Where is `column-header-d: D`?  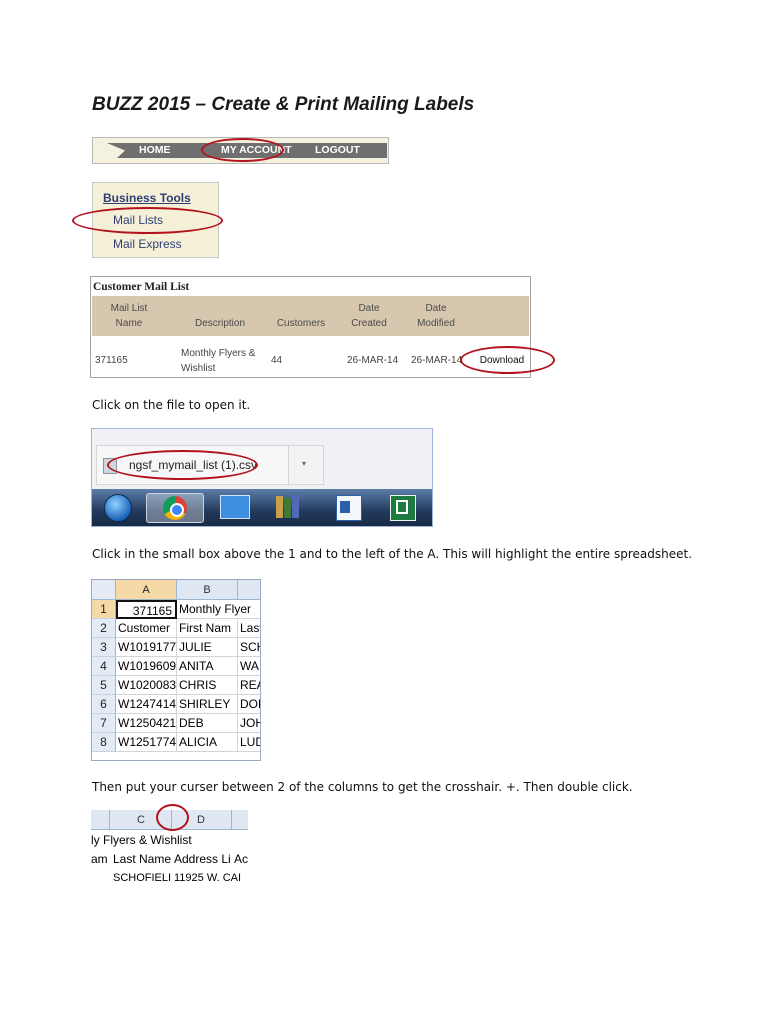 column-header-d: D is located at coordinates (201, 820).